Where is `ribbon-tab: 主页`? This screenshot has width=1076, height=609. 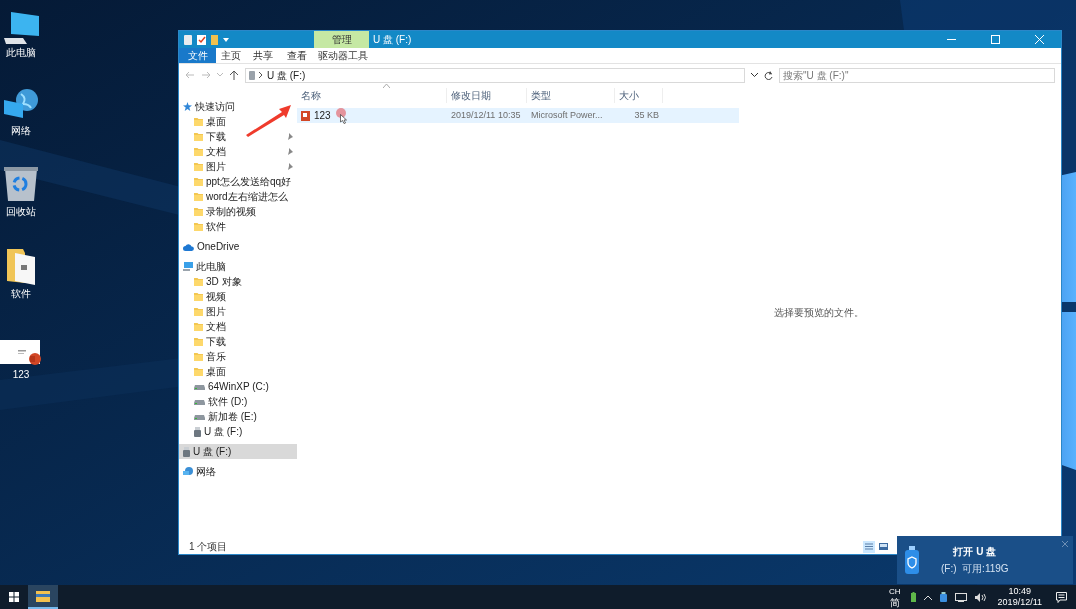 ribbon-tab: 主页 is located at coordinates (231, 55).